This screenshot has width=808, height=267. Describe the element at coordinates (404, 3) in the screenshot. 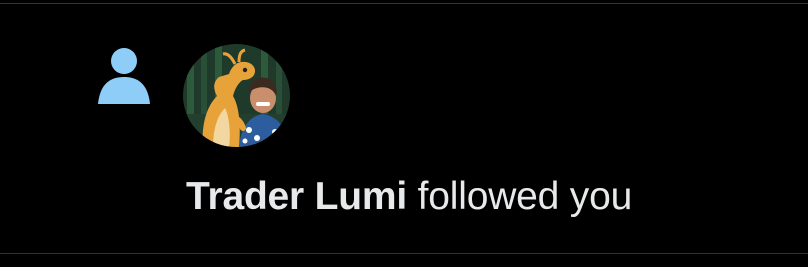

I see `top-divider` at that location.